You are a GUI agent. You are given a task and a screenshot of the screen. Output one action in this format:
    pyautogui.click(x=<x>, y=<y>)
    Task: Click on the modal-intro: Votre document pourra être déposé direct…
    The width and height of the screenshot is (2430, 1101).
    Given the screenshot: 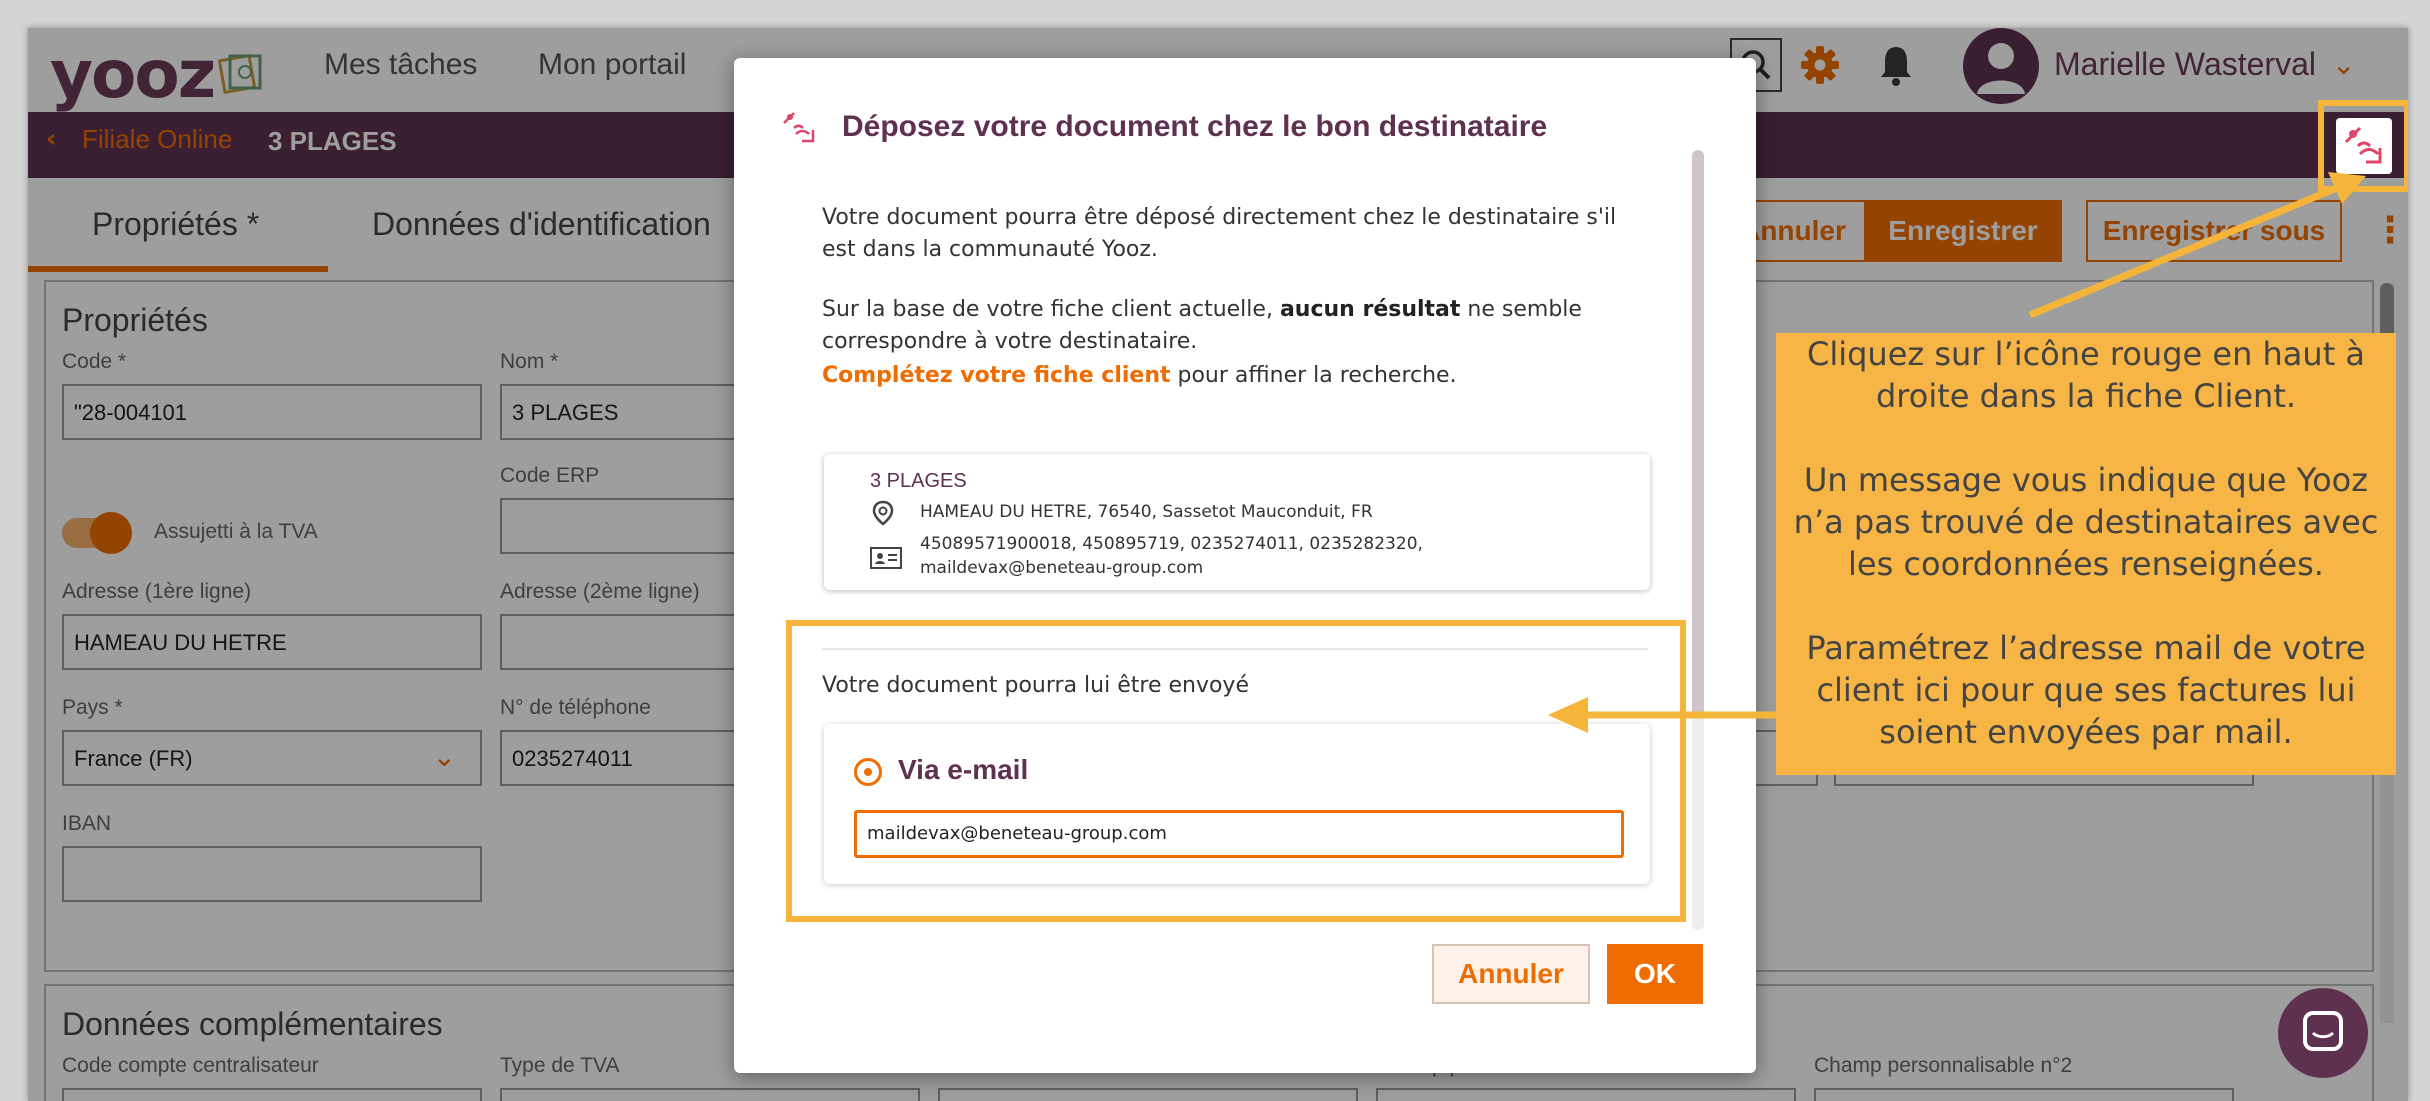 What is the action you would take?
    pyautogui.click(x=1219, y=233)
    